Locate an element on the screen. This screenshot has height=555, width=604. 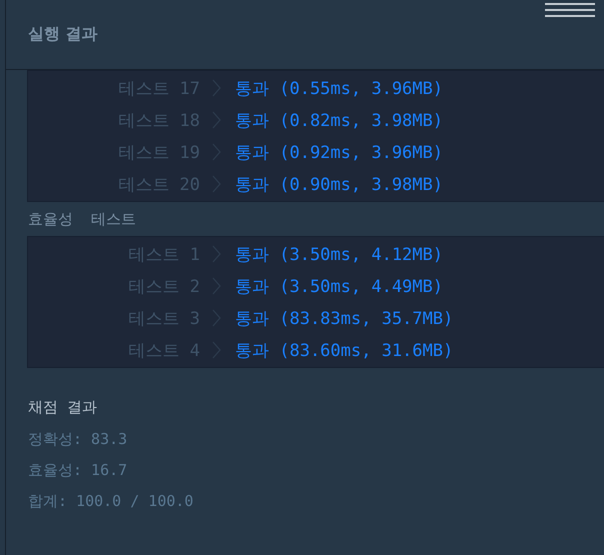
score-line: 정확성: 83.3 is located at coordinates (78, 440).